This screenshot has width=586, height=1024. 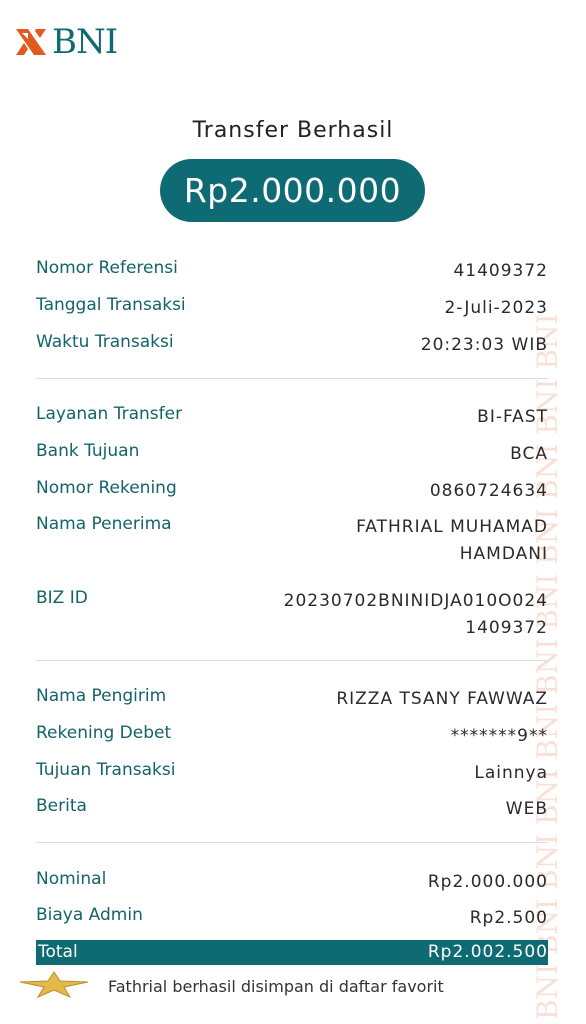 What do you see at coordinates (452, 541) in the screenshot?
I see `detail-value: FATHRIAL MUHAMAD HAMDANI` at bounding box center [452, 541].